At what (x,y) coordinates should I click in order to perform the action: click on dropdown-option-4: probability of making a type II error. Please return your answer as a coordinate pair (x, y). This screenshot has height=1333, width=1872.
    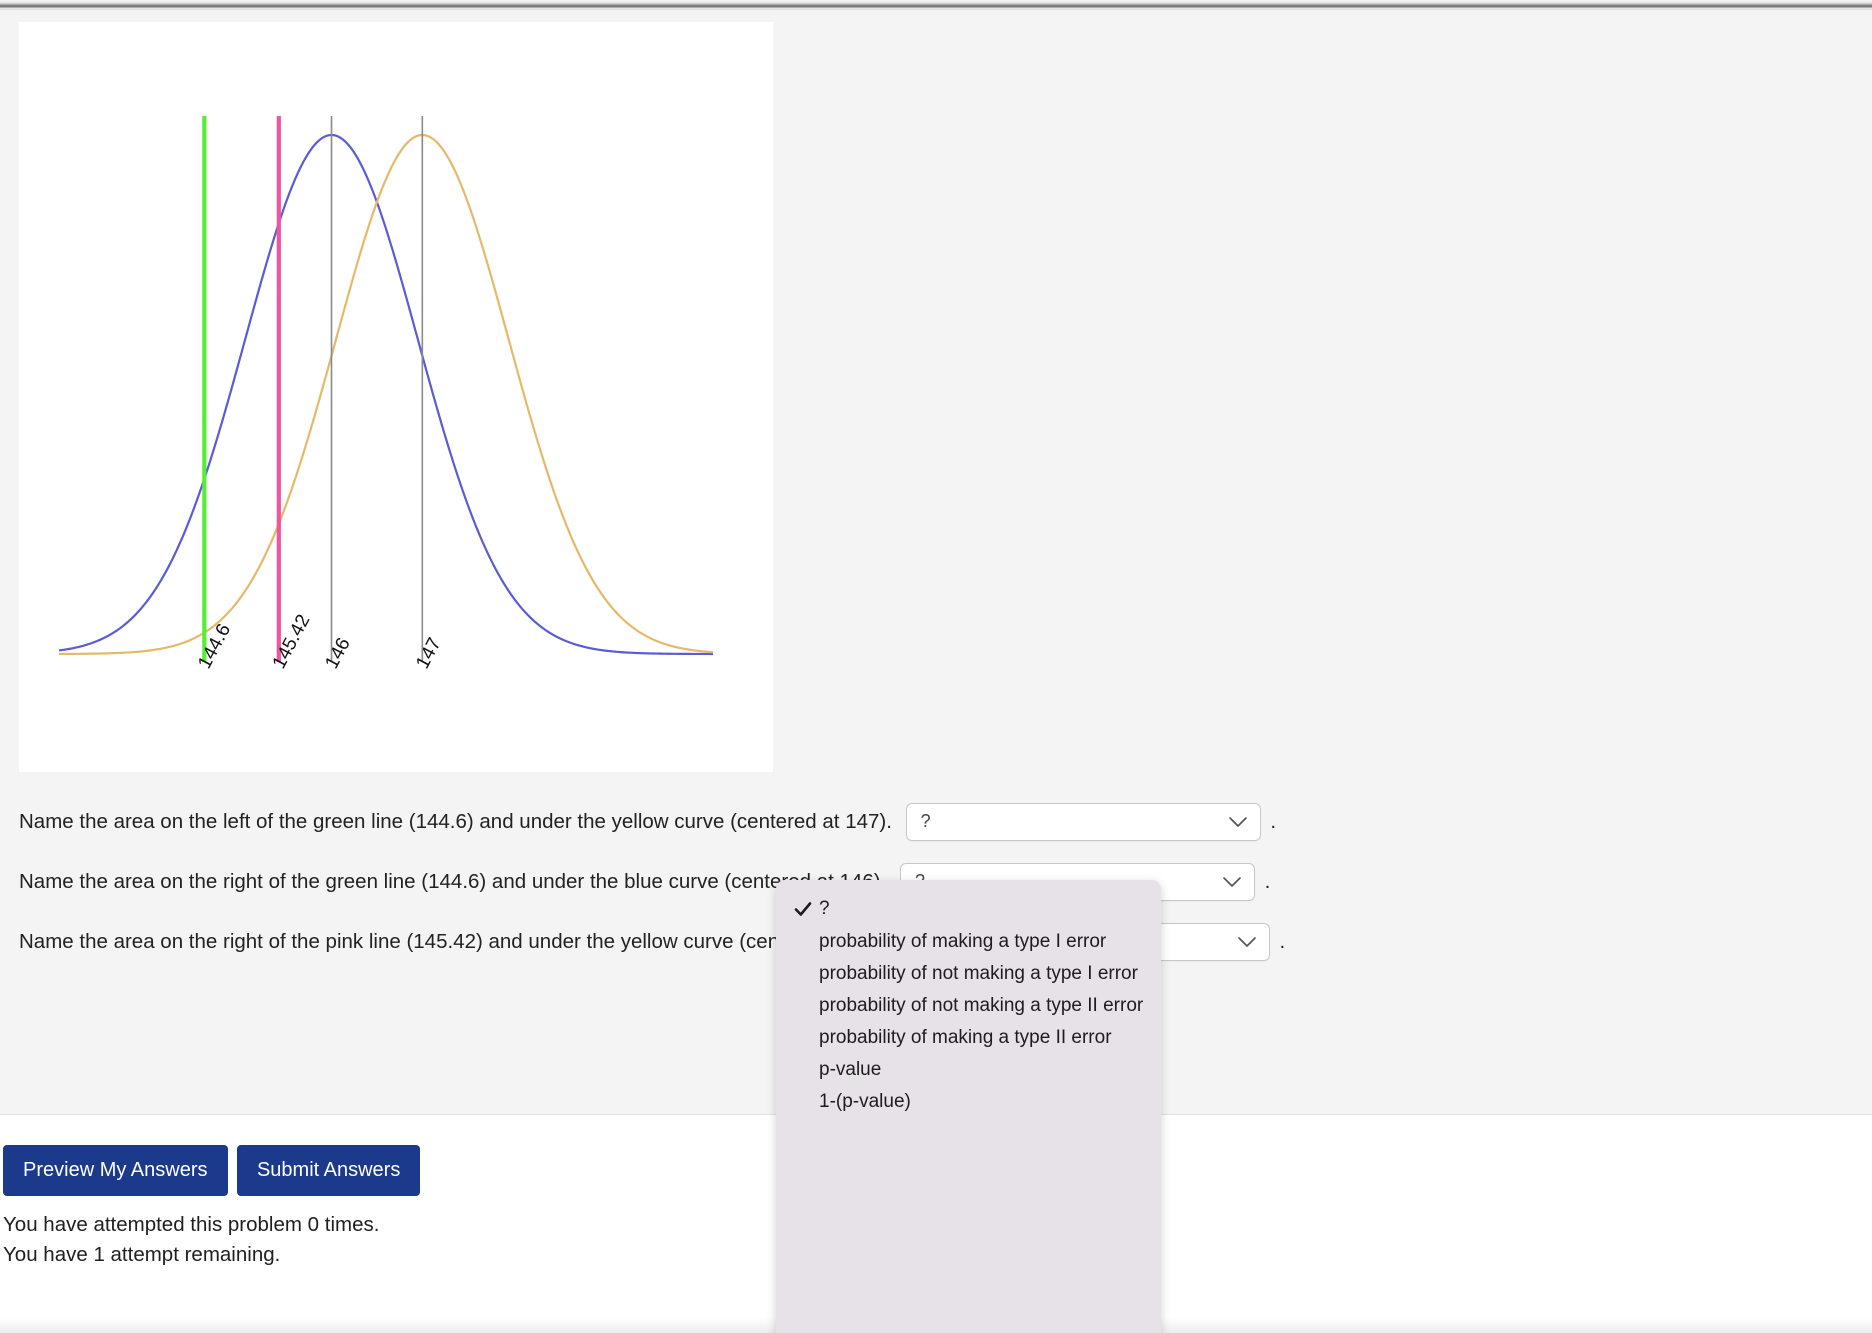
    Looking at the image, I should click on (968, 1038).